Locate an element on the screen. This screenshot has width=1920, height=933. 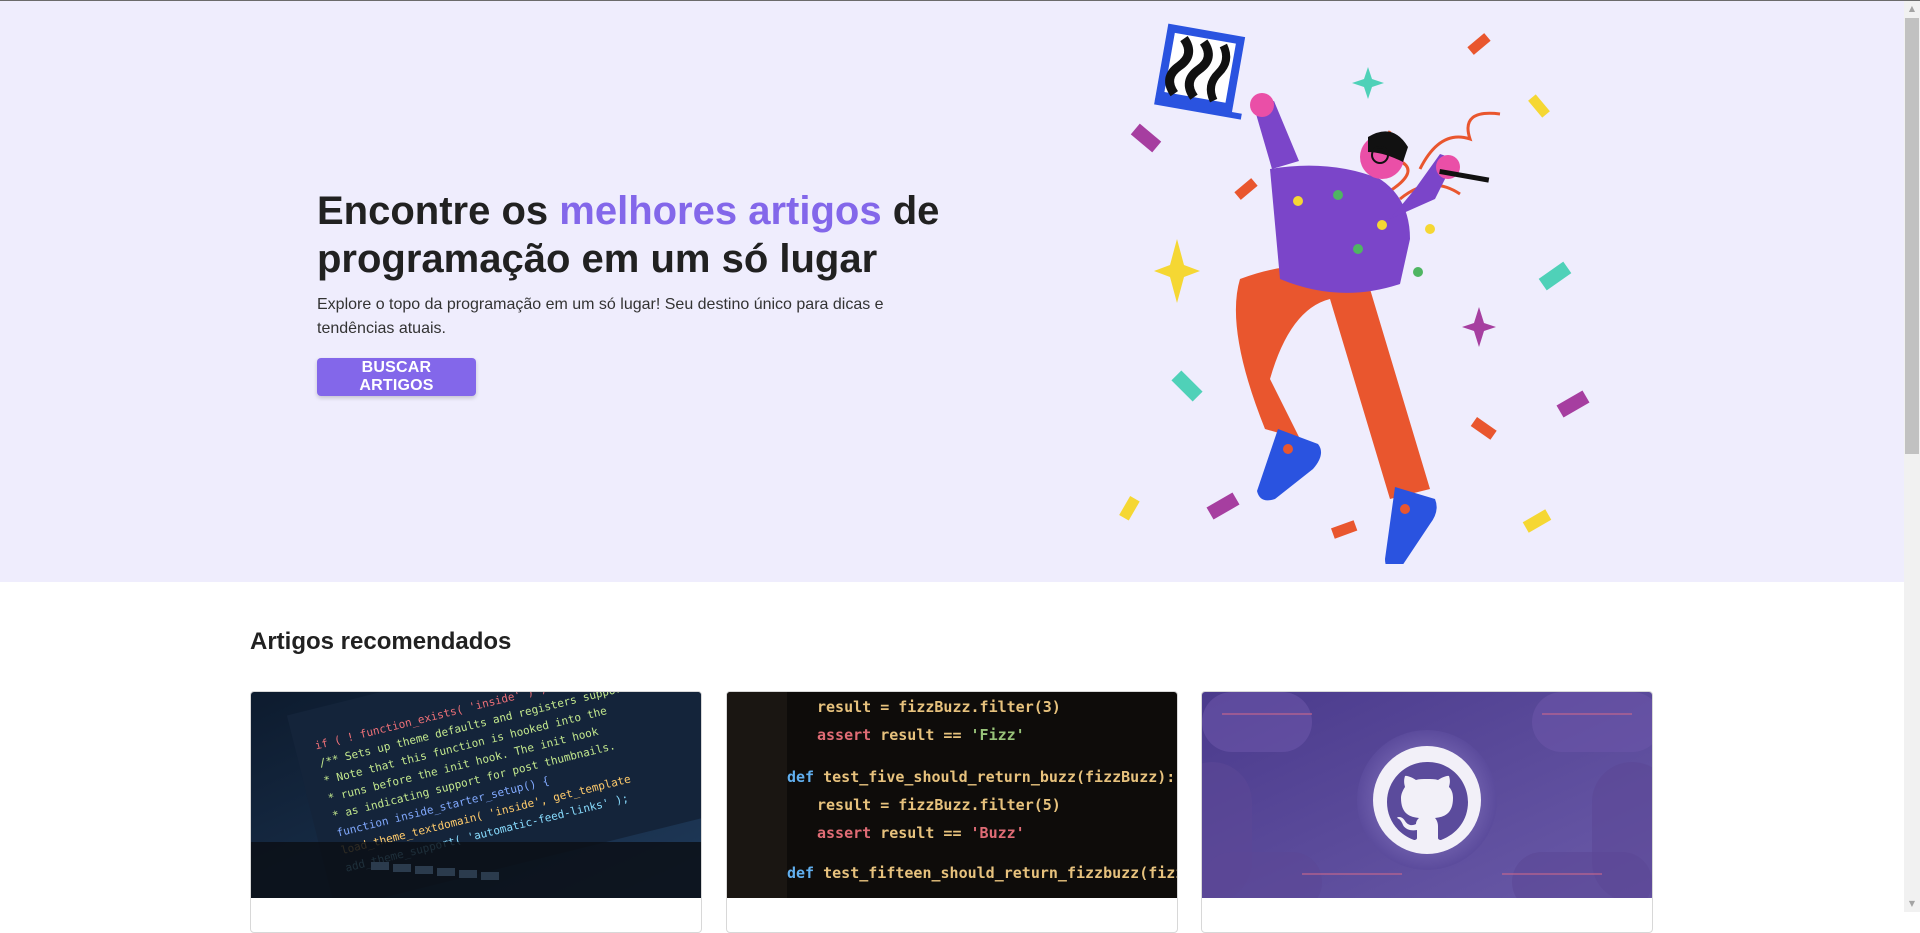
svg-text: assert result == 'Fizz' is located at coordinates (921, 735).